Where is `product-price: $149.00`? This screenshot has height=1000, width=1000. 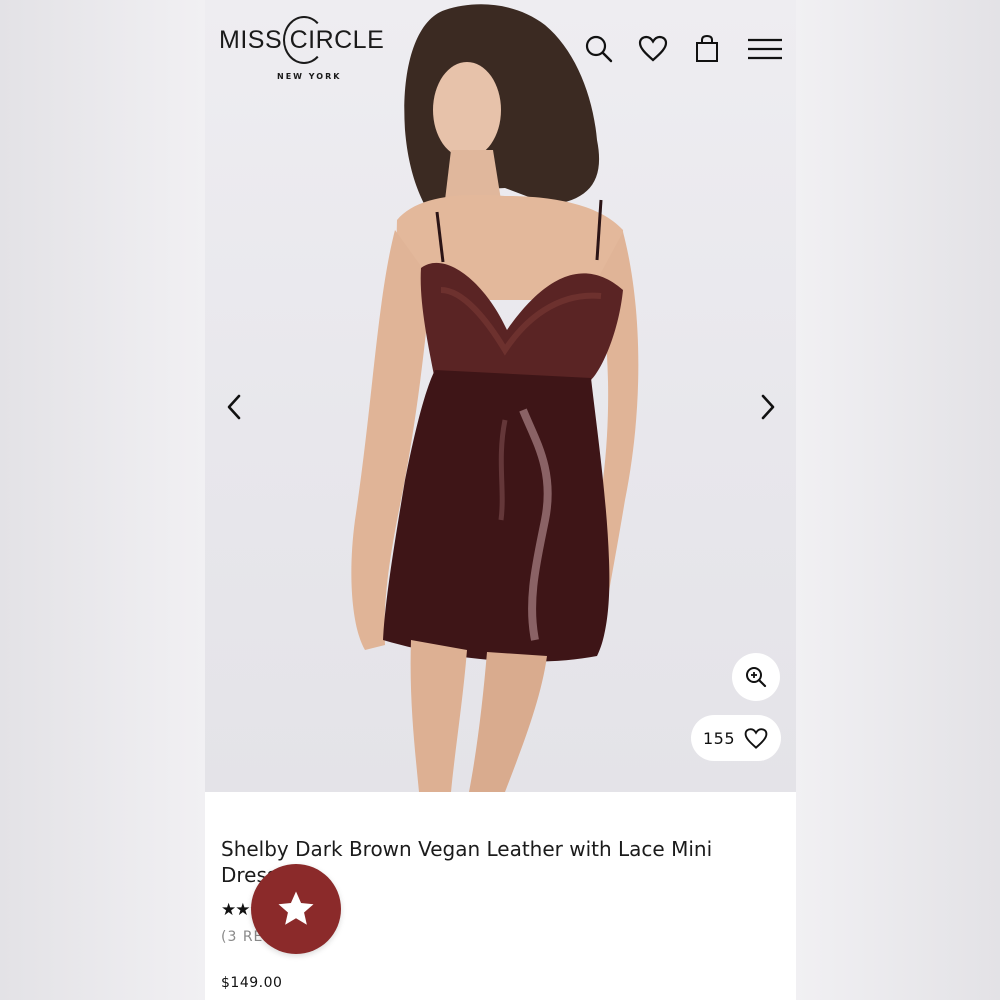
product-price: $149.00 is located at coordinates (252, 983).